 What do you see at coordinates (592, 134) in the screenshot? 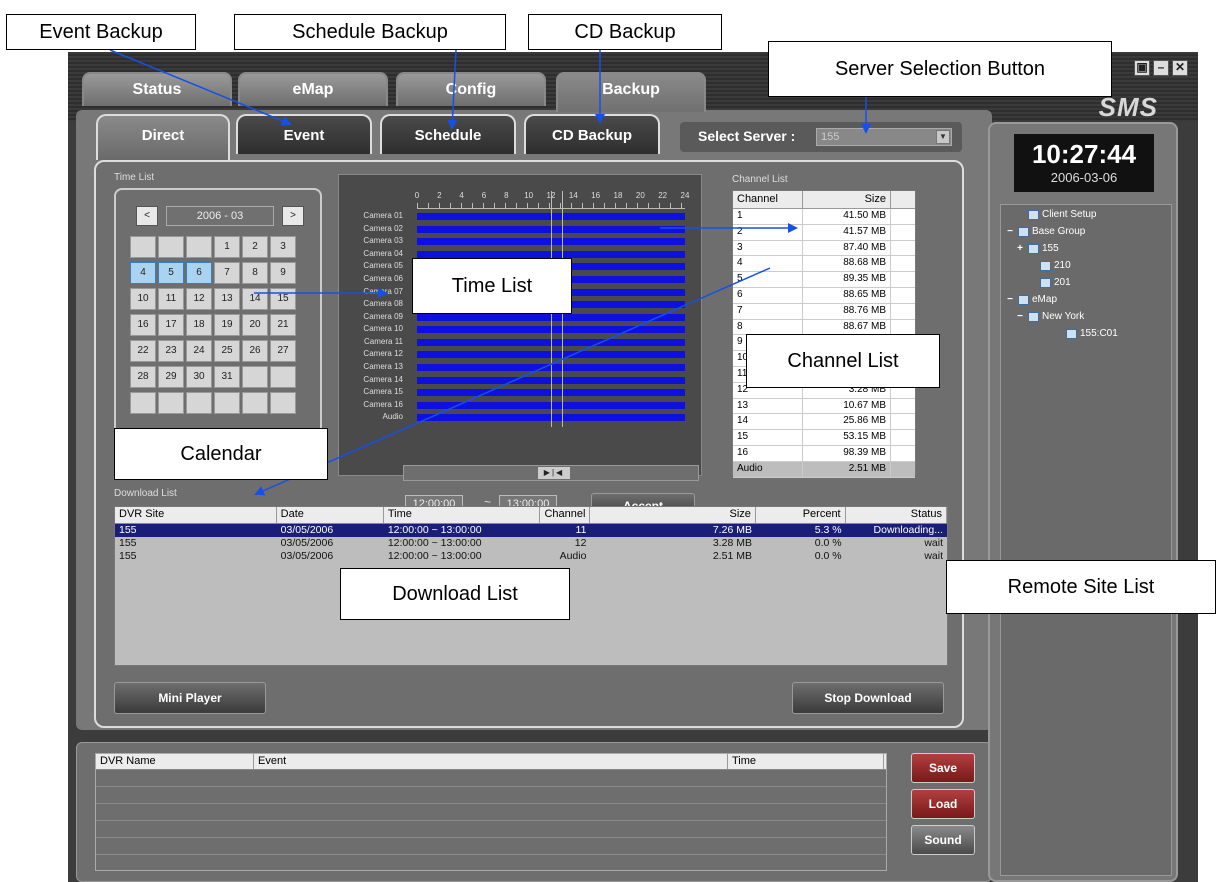
I see `tab-cd-backup: CD Backup` at bounding box center [592, 134].